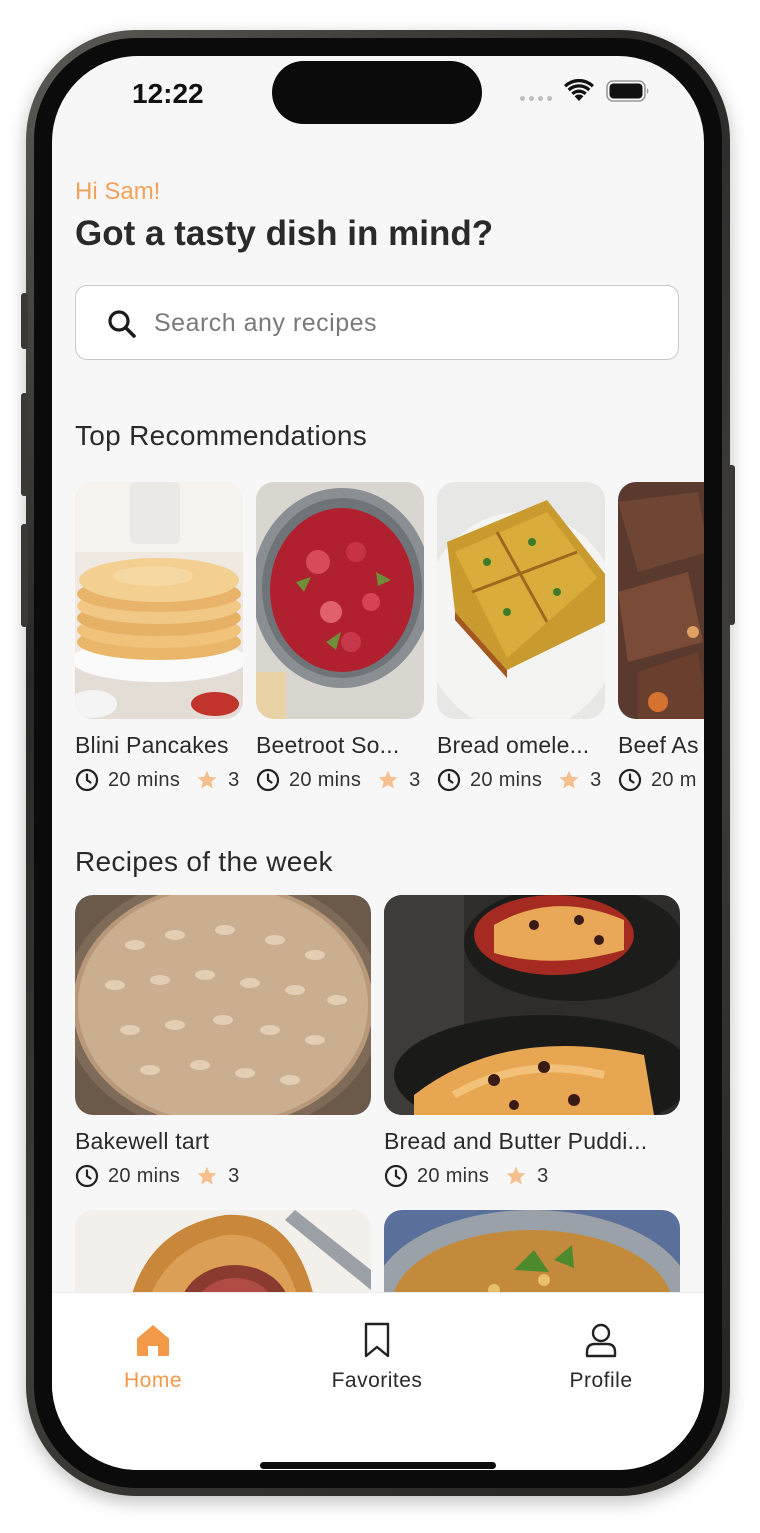  Describe the element at coordinates (377, 1340) in the screenshot. I see `bookmark-icon` at that location.